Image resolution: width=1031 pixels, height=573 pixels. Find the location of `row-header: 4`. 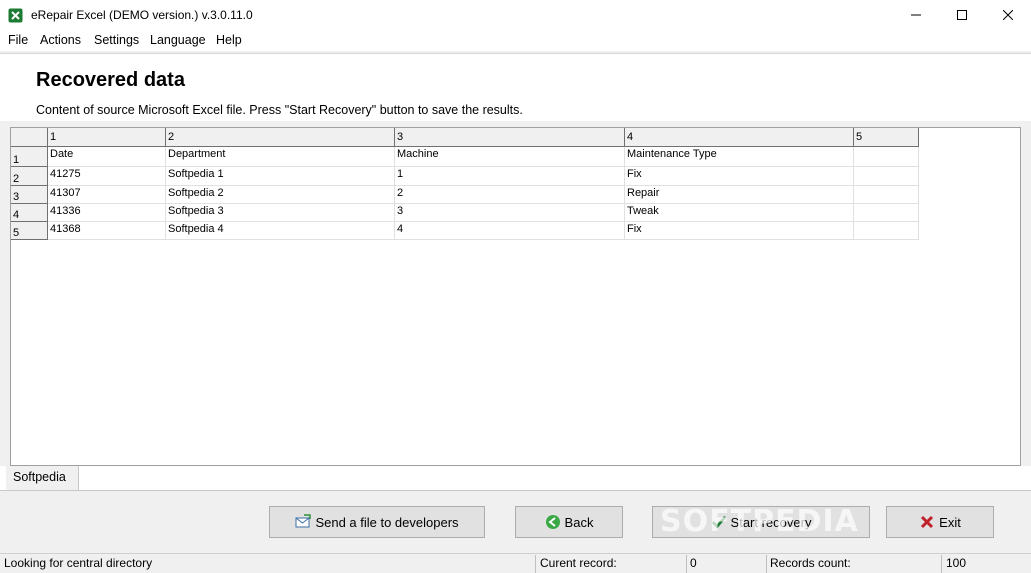

row-header: 4 is located at coordinates (29, 213).